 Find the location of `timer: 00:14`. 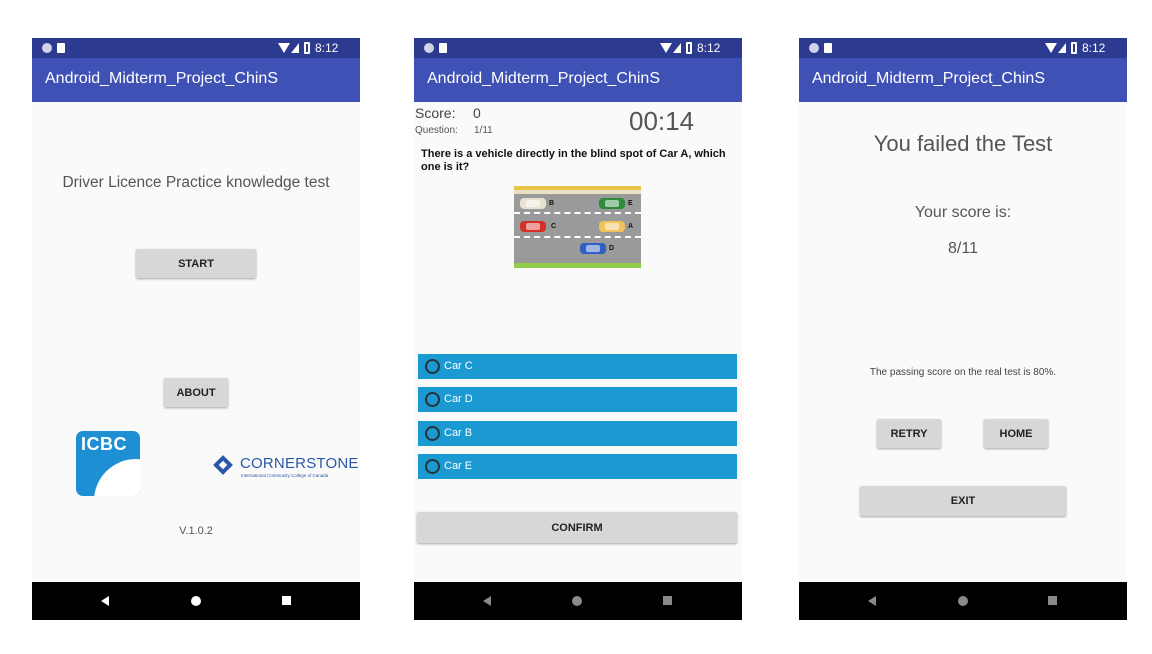

timer: 00:14 is located at coordinates (662, 121).